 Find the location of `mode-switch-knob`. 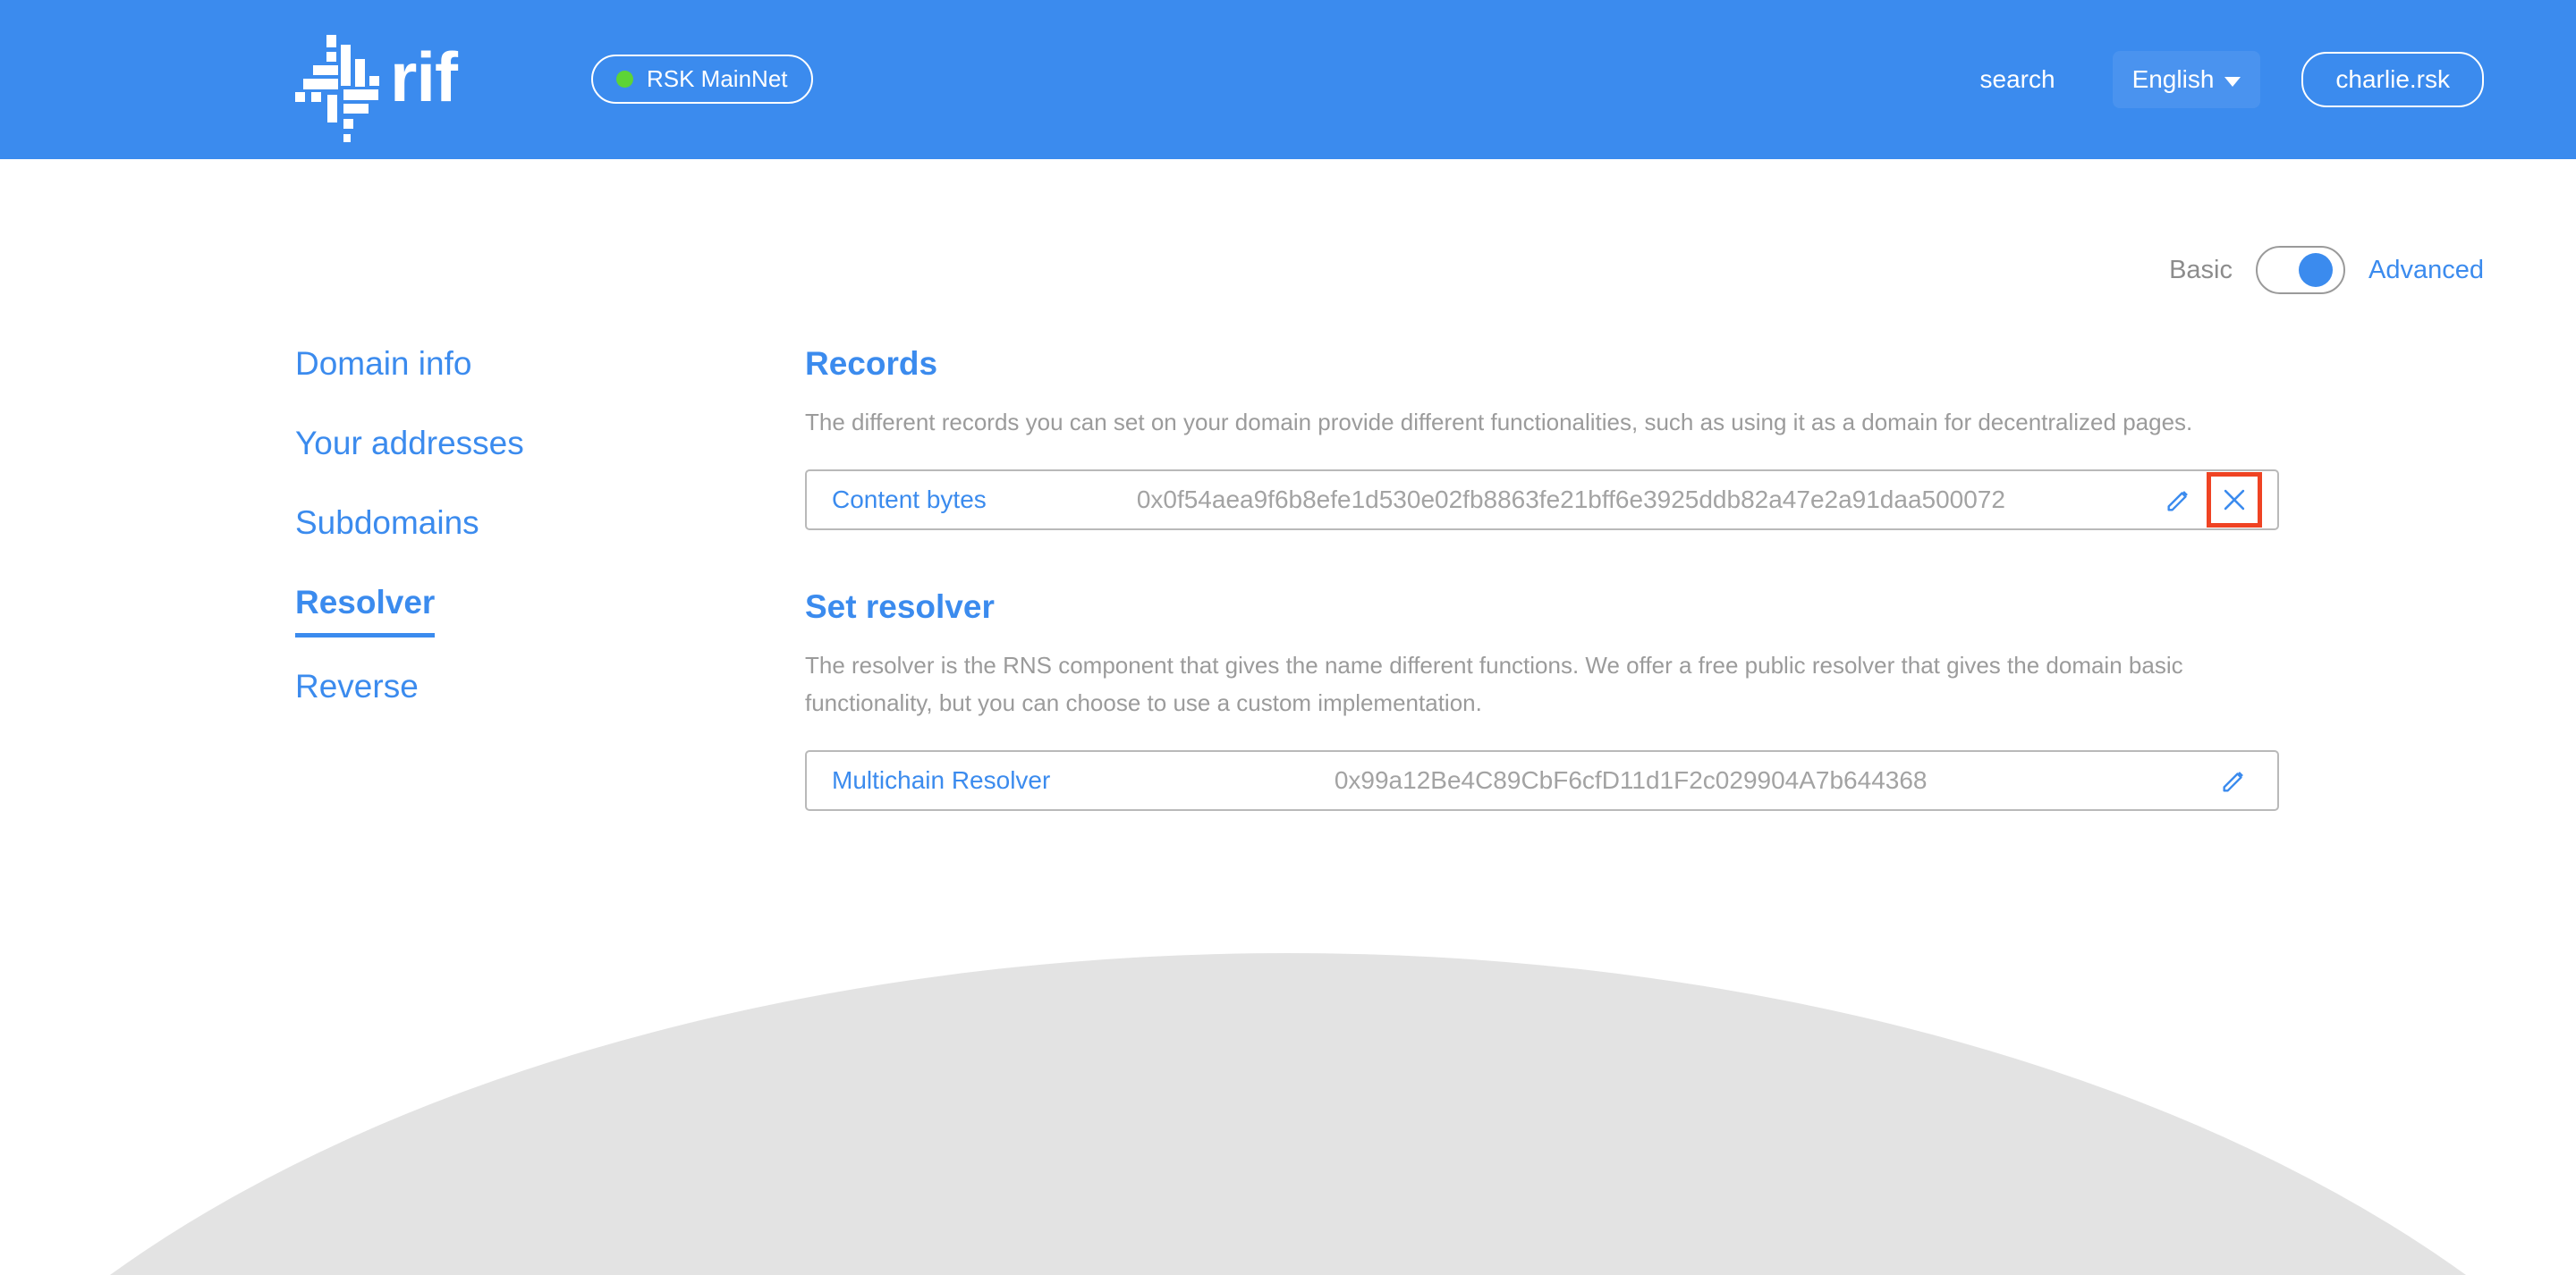

mode-switch-knob is located at coordinates (2316, 270).